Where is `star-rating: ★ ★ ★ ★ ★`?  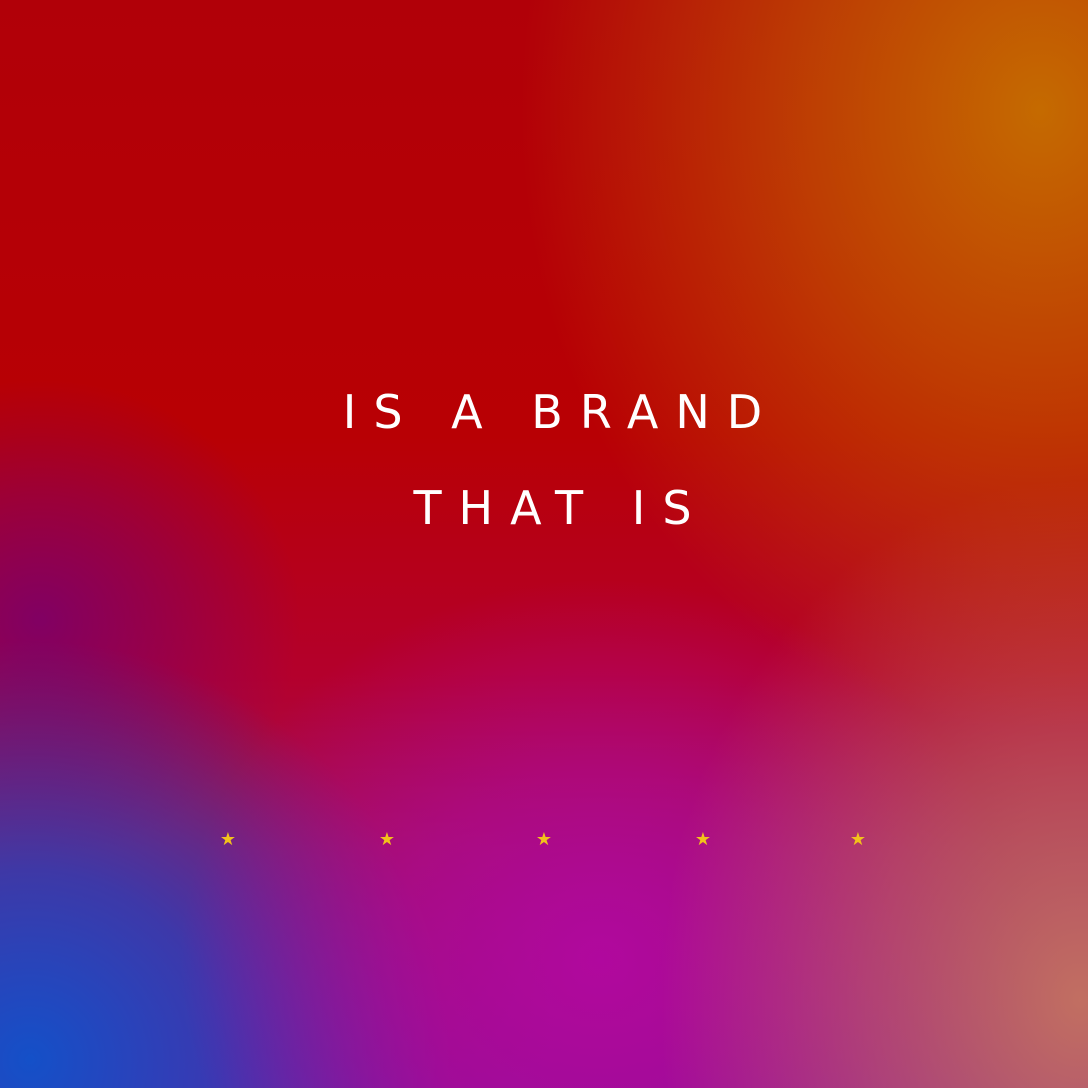
star-rating: ★ ★ ★ ★ ★ is located at coordinates (544, 840).